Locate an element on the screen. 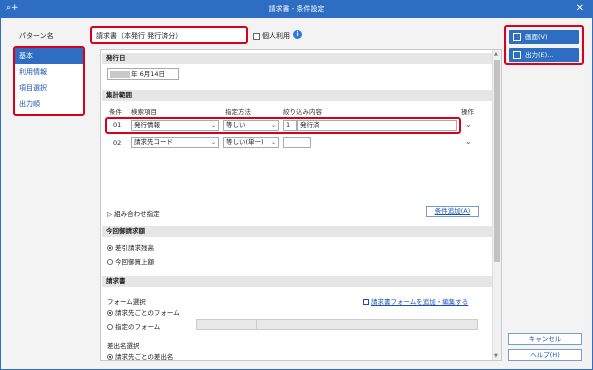 This screenshot has height=370, width=593. edit-form-link: 請求書フォームを追加・編集する is located at coordinates (415, 301).